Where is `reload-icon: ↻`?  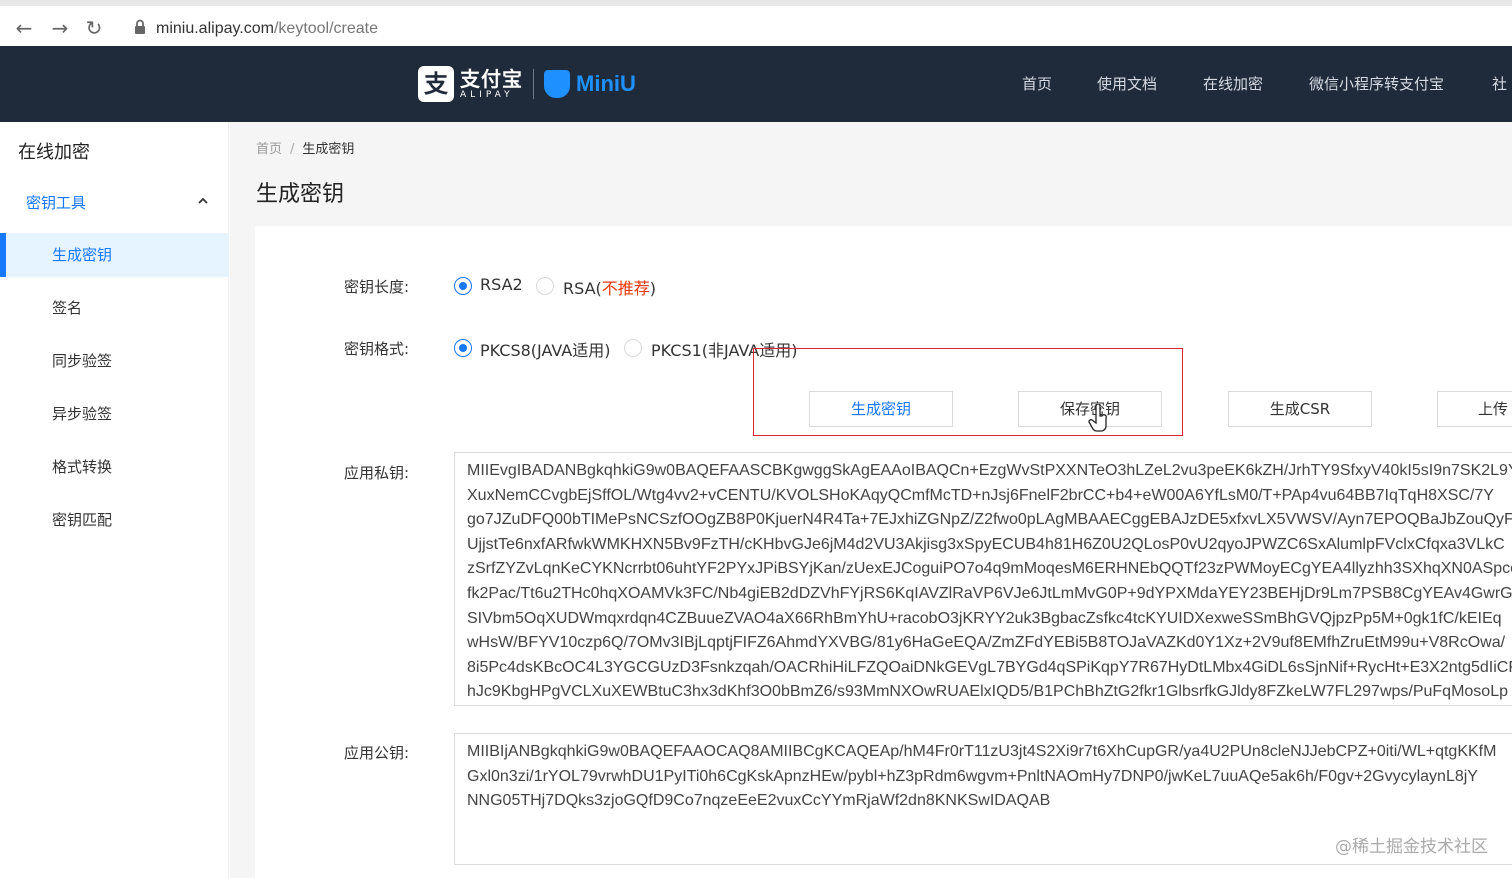
reload-icon: ↻ is located at coordinates (94, 28).